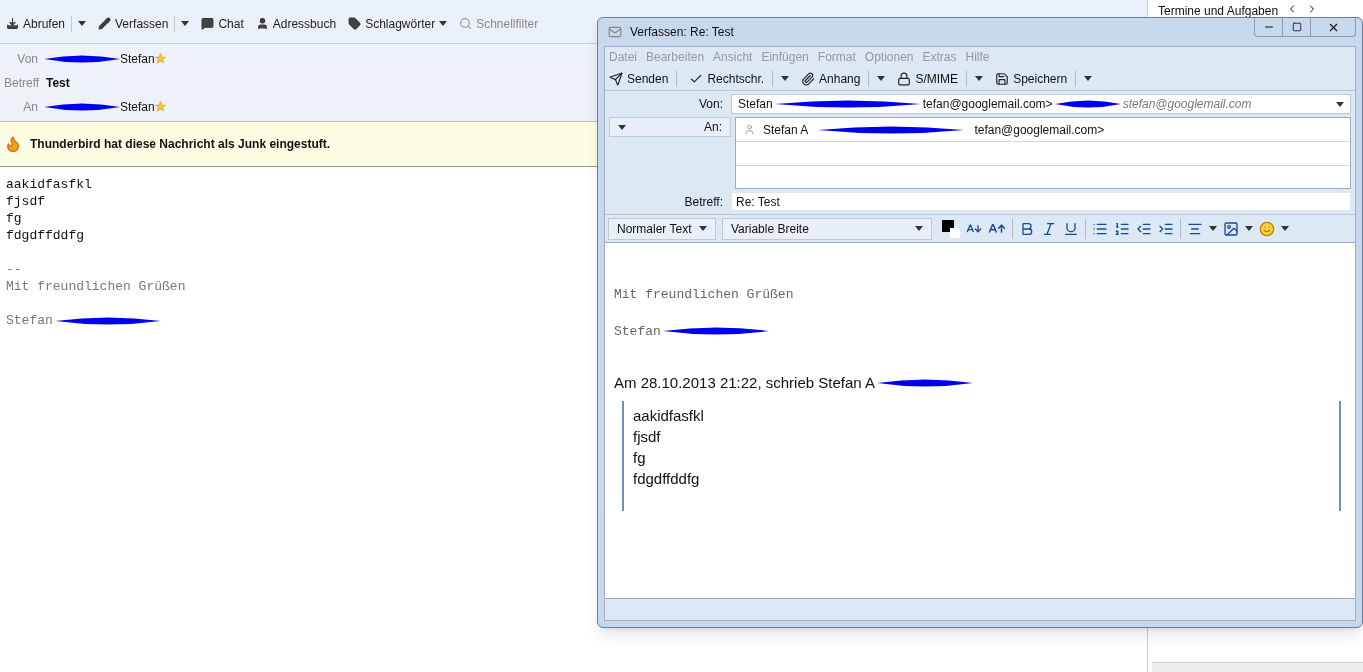 This screenshot has height=672, width=1363. Describe the element at coordinates (14, 218) in the screenshot. I see `body-line: fg` at that location.